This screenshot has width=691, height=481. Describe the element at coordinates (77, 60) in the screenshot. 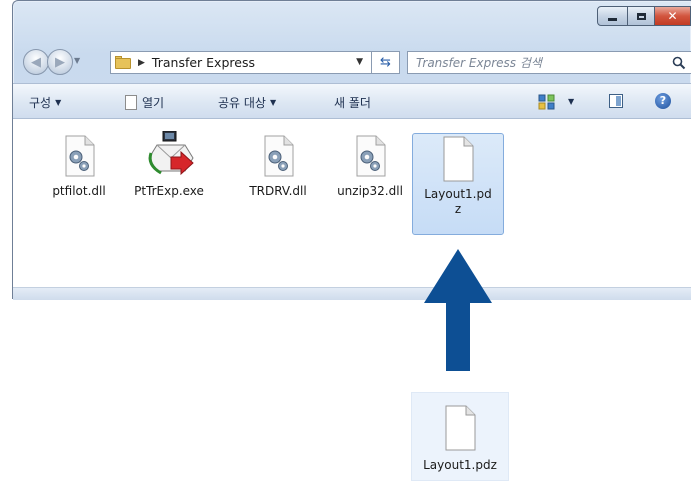

I see `history-dropdown-icon: ▼` at that location.